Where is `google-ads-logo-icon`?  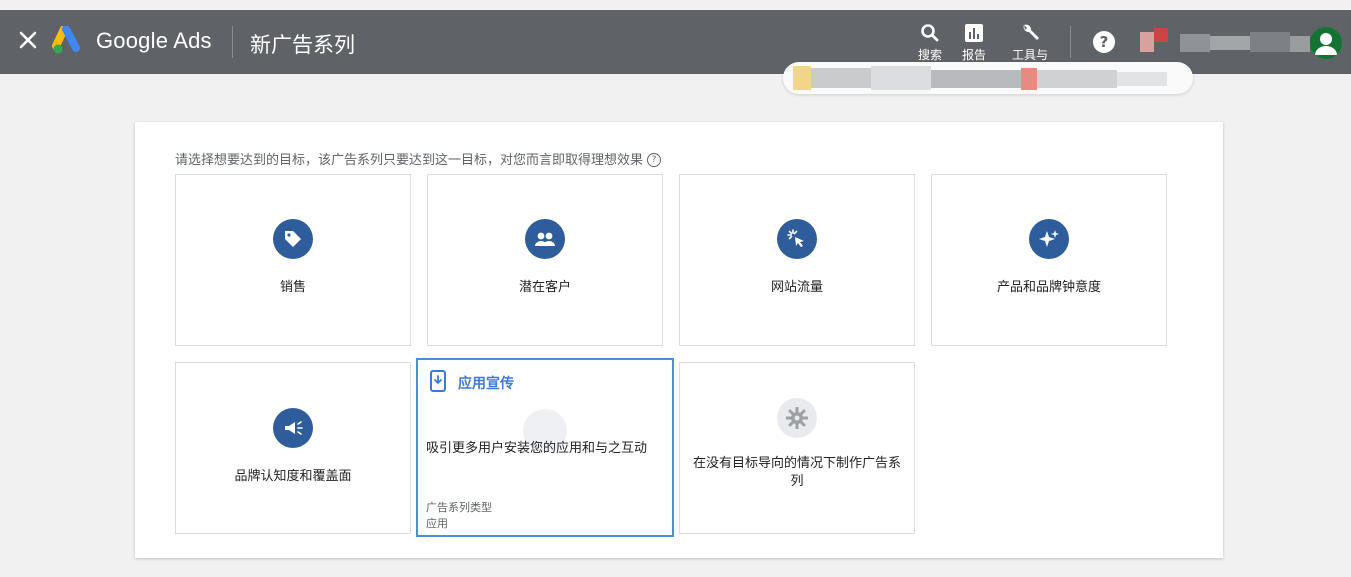 google-ads-logo-icon is located at coordinates (66, 40).